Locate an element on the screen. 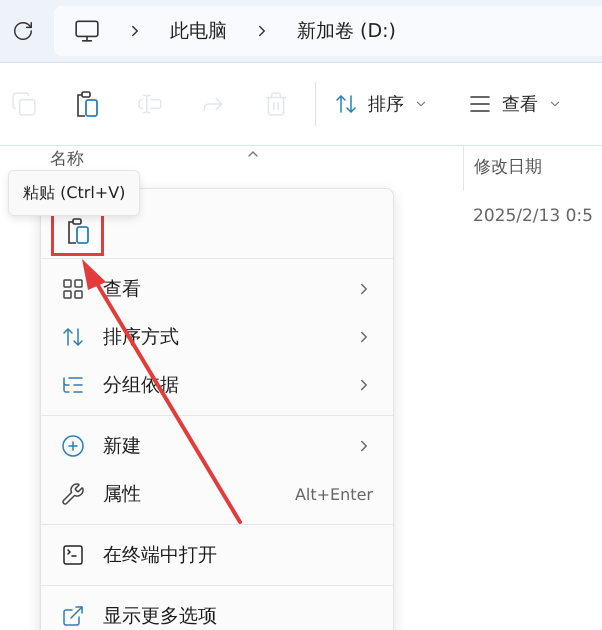 This screenshot has width=602, height=630. date-cell: 2025/2/13 0:5 is located at coordinates (533, 216).